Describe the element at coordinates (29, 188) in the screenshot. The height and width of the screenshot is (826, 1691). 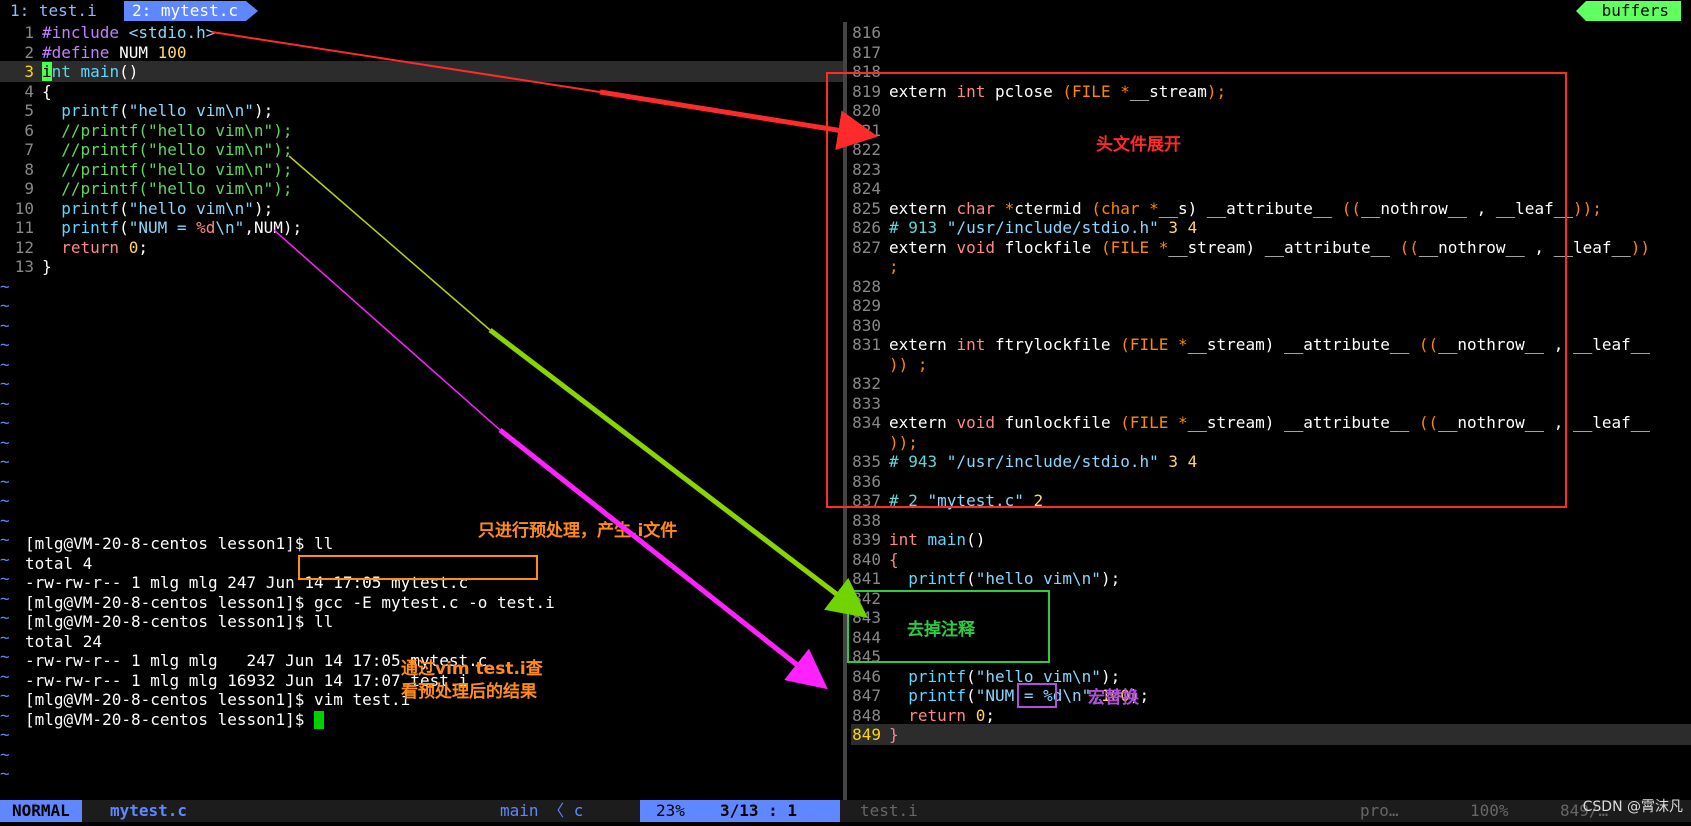
I see `line-number: 9` at that location.